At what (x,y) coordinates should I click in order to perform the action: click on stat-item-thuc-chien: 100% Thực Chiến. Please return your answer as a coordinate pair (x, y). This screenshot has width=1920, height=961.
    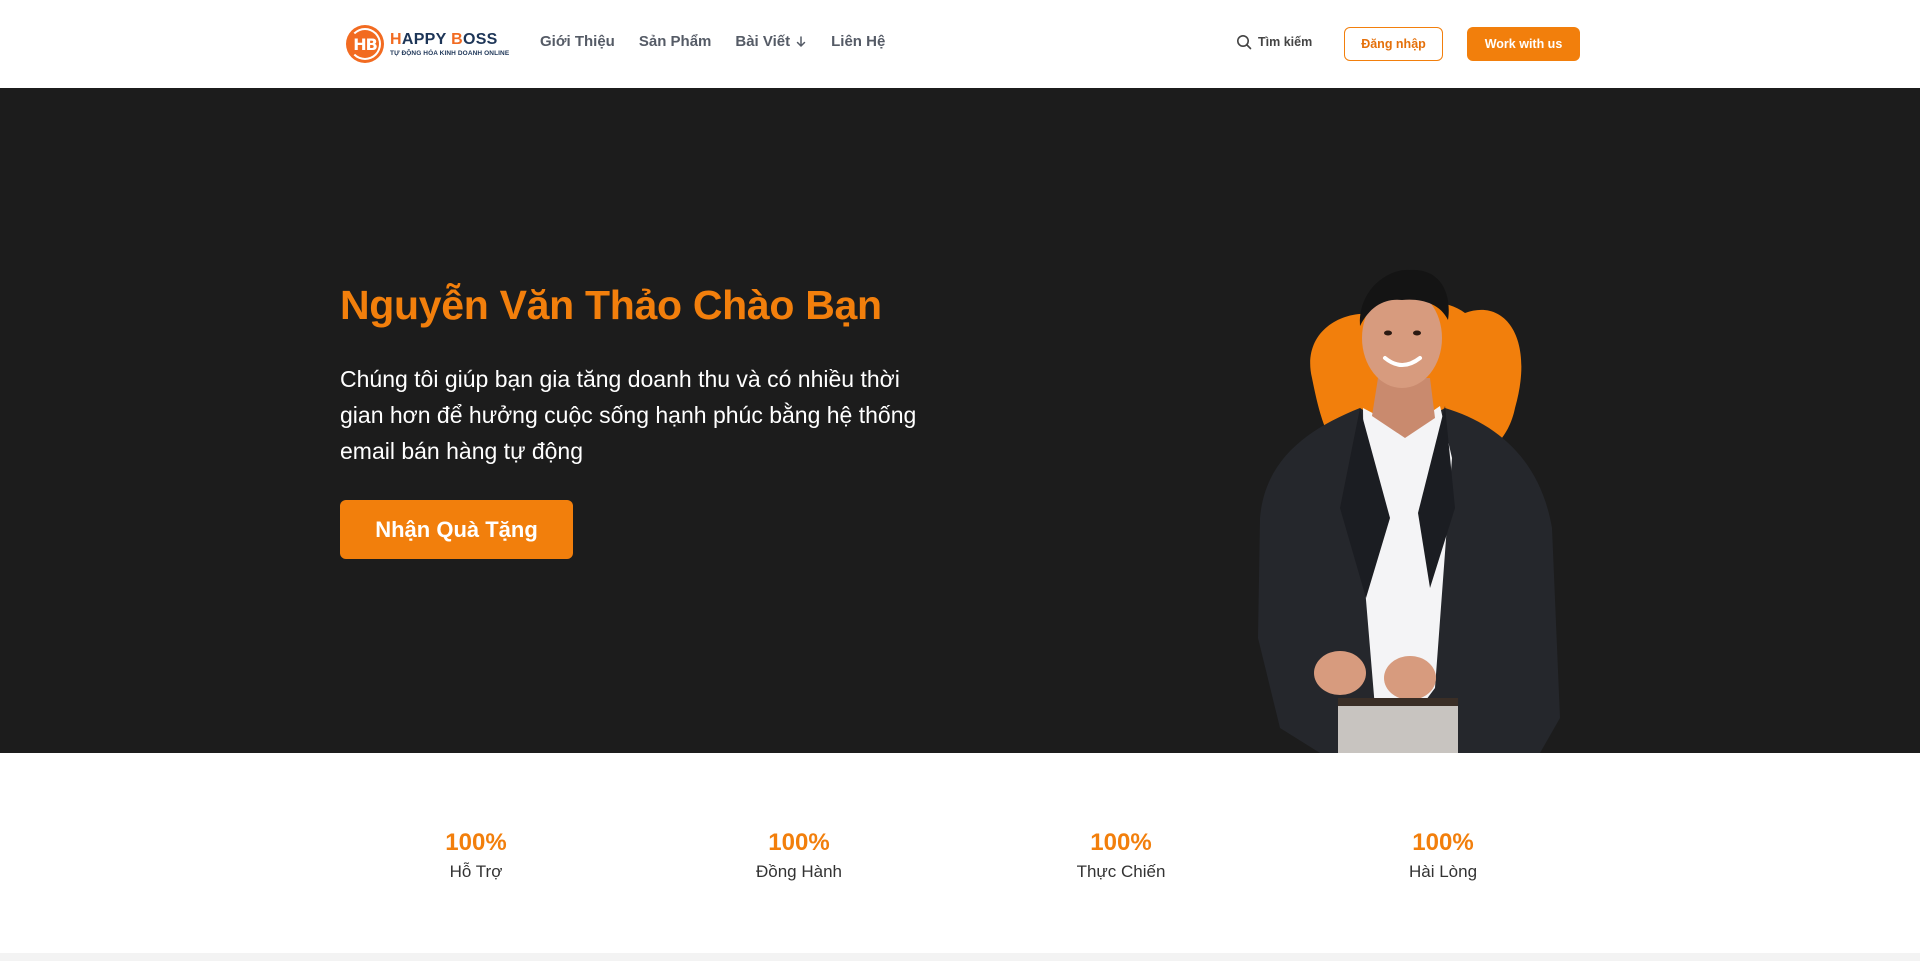
    Looking at the image, I should click on (1121, 855).